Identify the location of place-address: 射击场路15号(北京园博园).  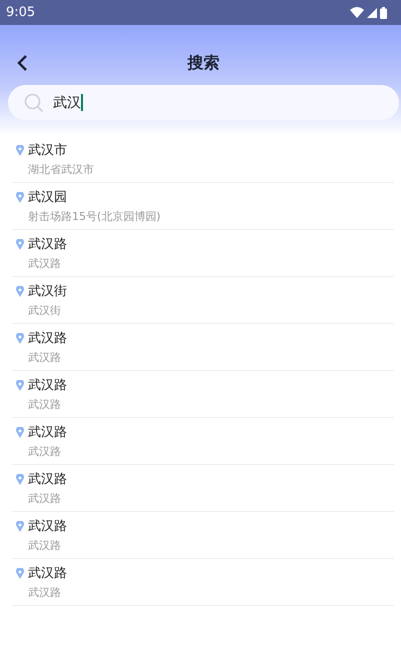
(94, 216).